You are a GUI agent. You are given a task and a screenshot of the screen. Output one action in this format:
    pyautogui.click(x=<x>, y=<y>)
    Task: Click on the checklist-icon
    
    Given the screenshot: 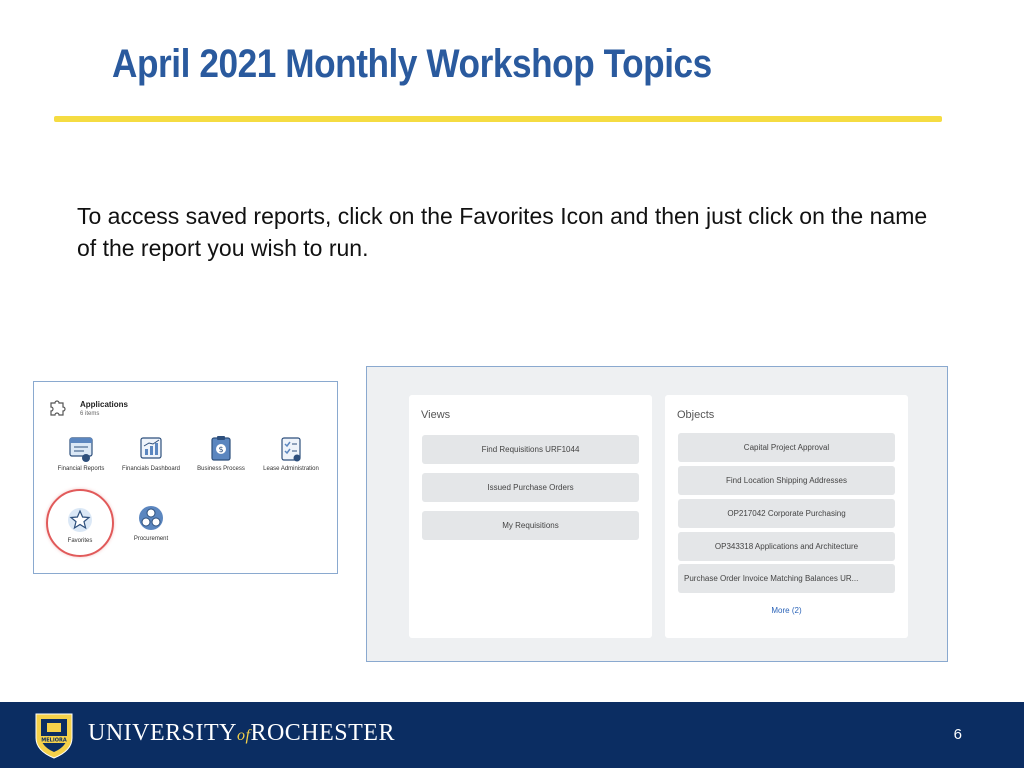 What is the action you would take?
    pyautogui.click(x=291, y=449)
    